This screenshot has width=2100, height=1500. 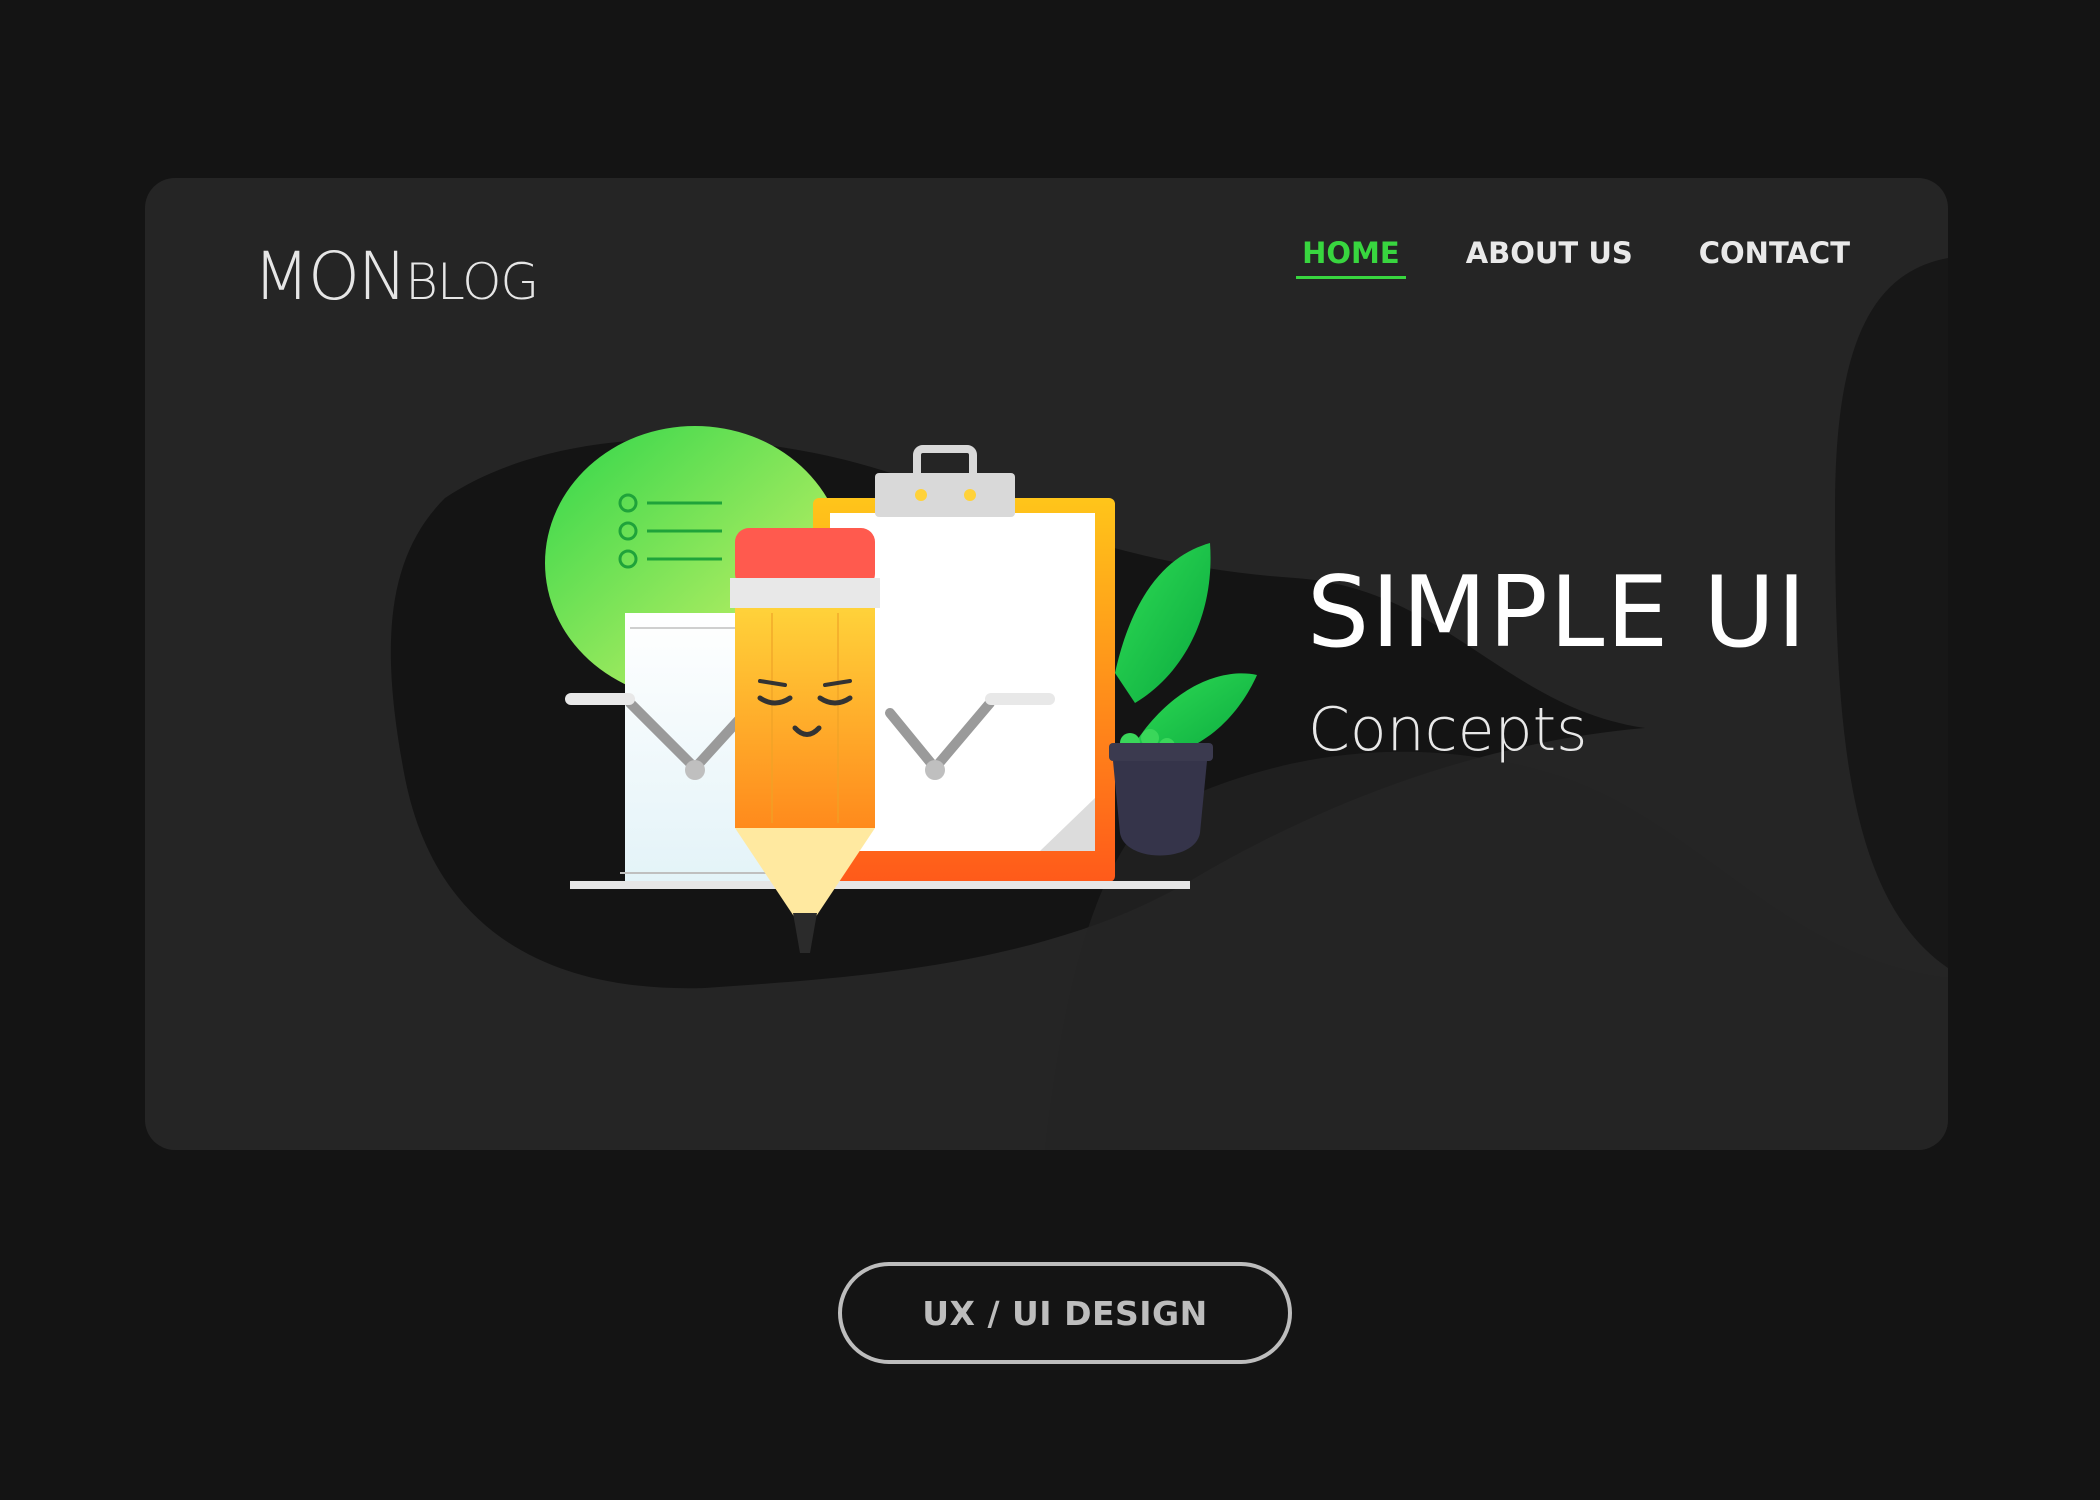 What do you see at coordinates (1183, 699) in the screenshot?
I see `plant-pot-icon` at bounding box center [1183, 699].